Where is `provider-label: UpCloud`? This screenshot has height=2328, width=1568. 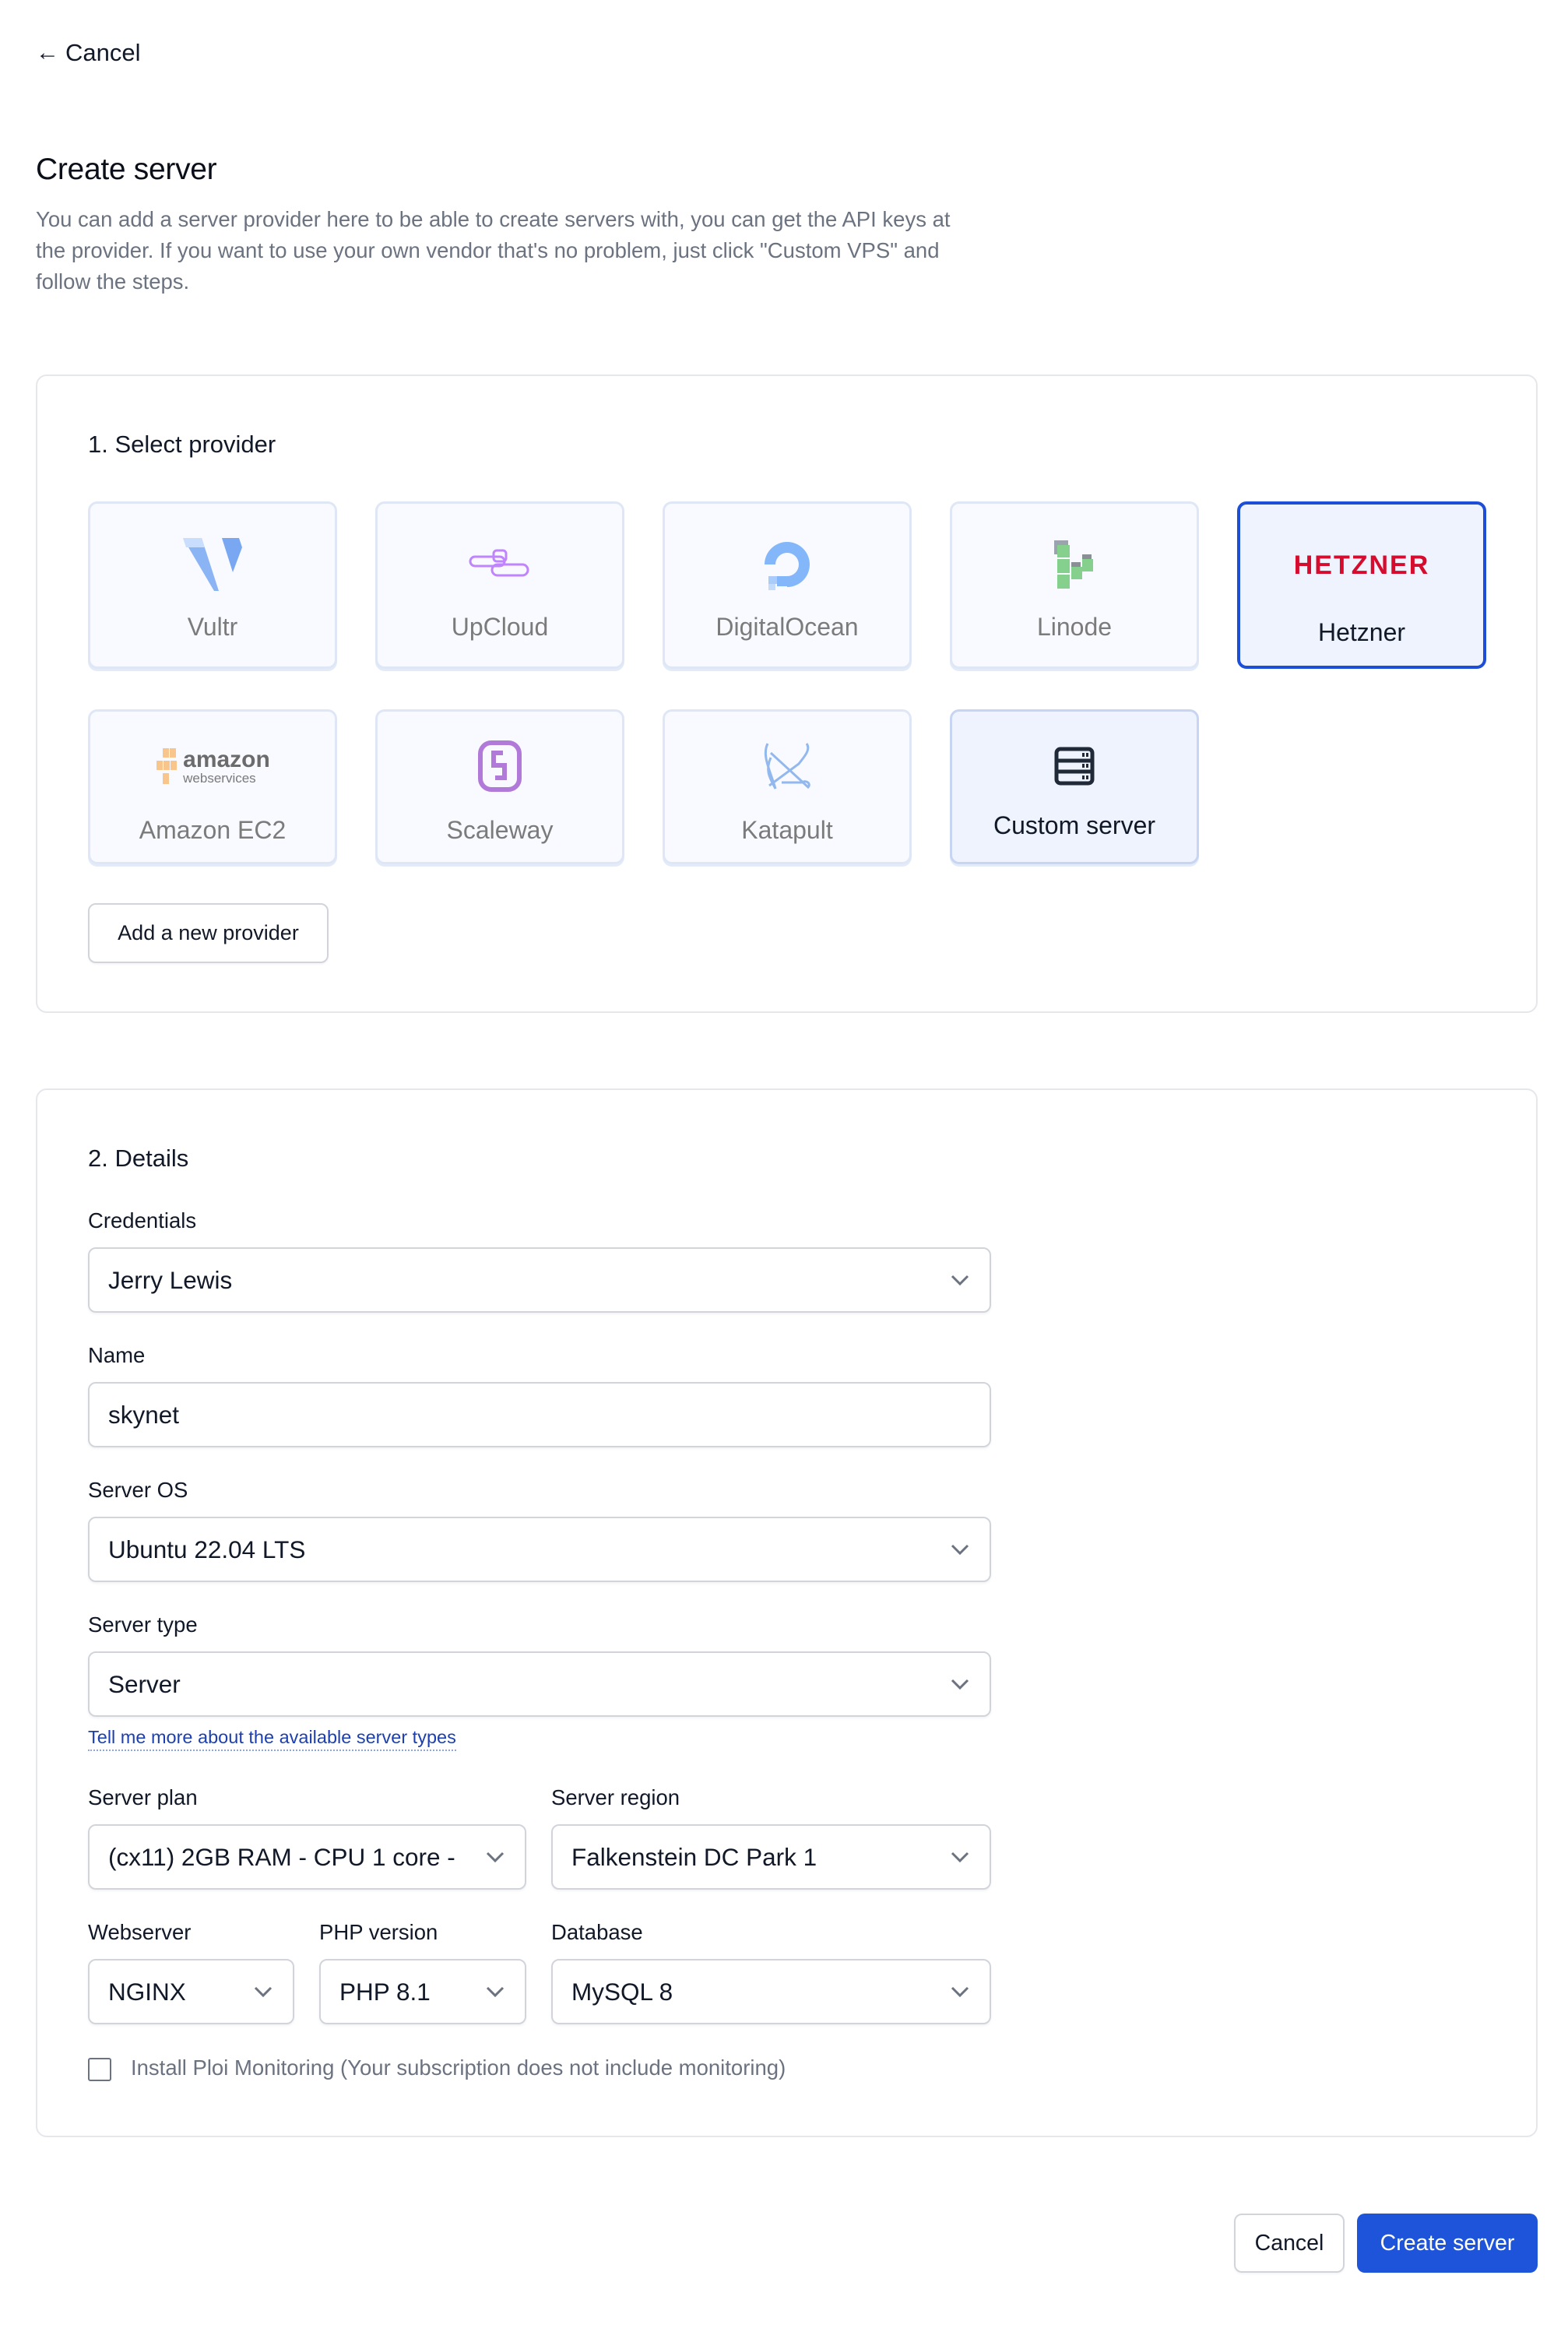 provider-label: UpCloud is located at coordinates (500, 627).